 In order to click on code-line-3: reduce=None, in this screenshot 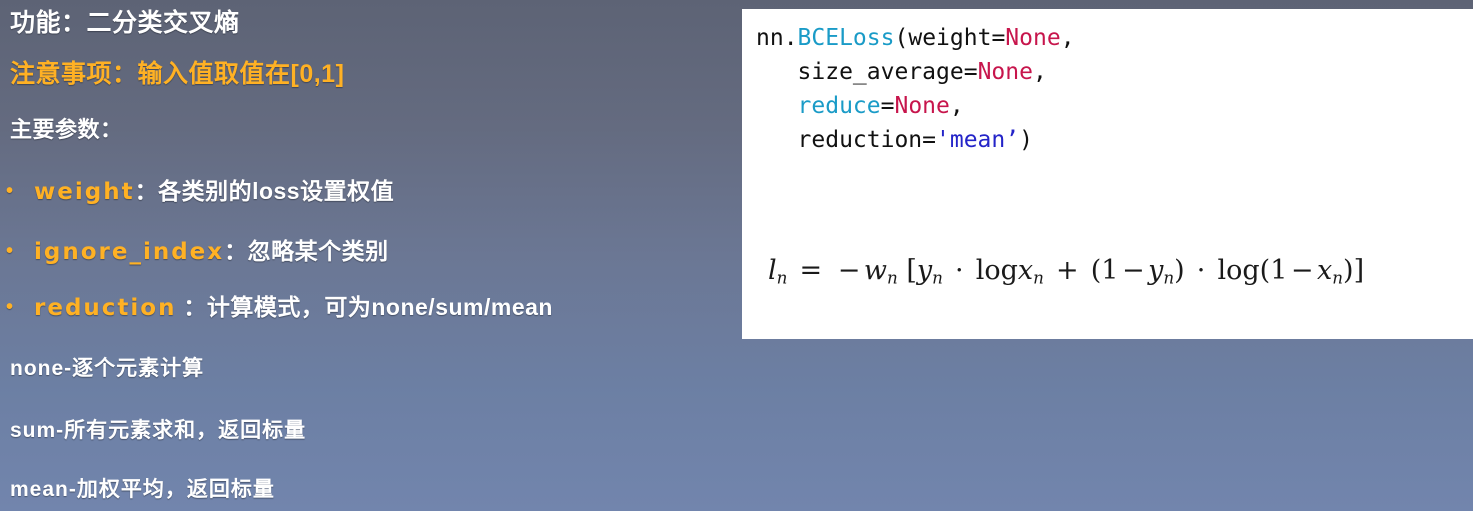, I will do `click(860, 106)`.